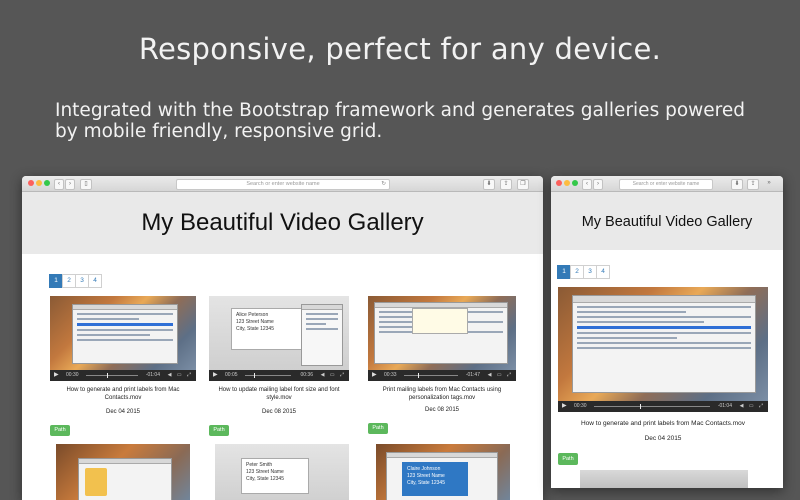 This screenshot has width=800, height=500. I want to click on contacts-window-image, so click(125, 334).